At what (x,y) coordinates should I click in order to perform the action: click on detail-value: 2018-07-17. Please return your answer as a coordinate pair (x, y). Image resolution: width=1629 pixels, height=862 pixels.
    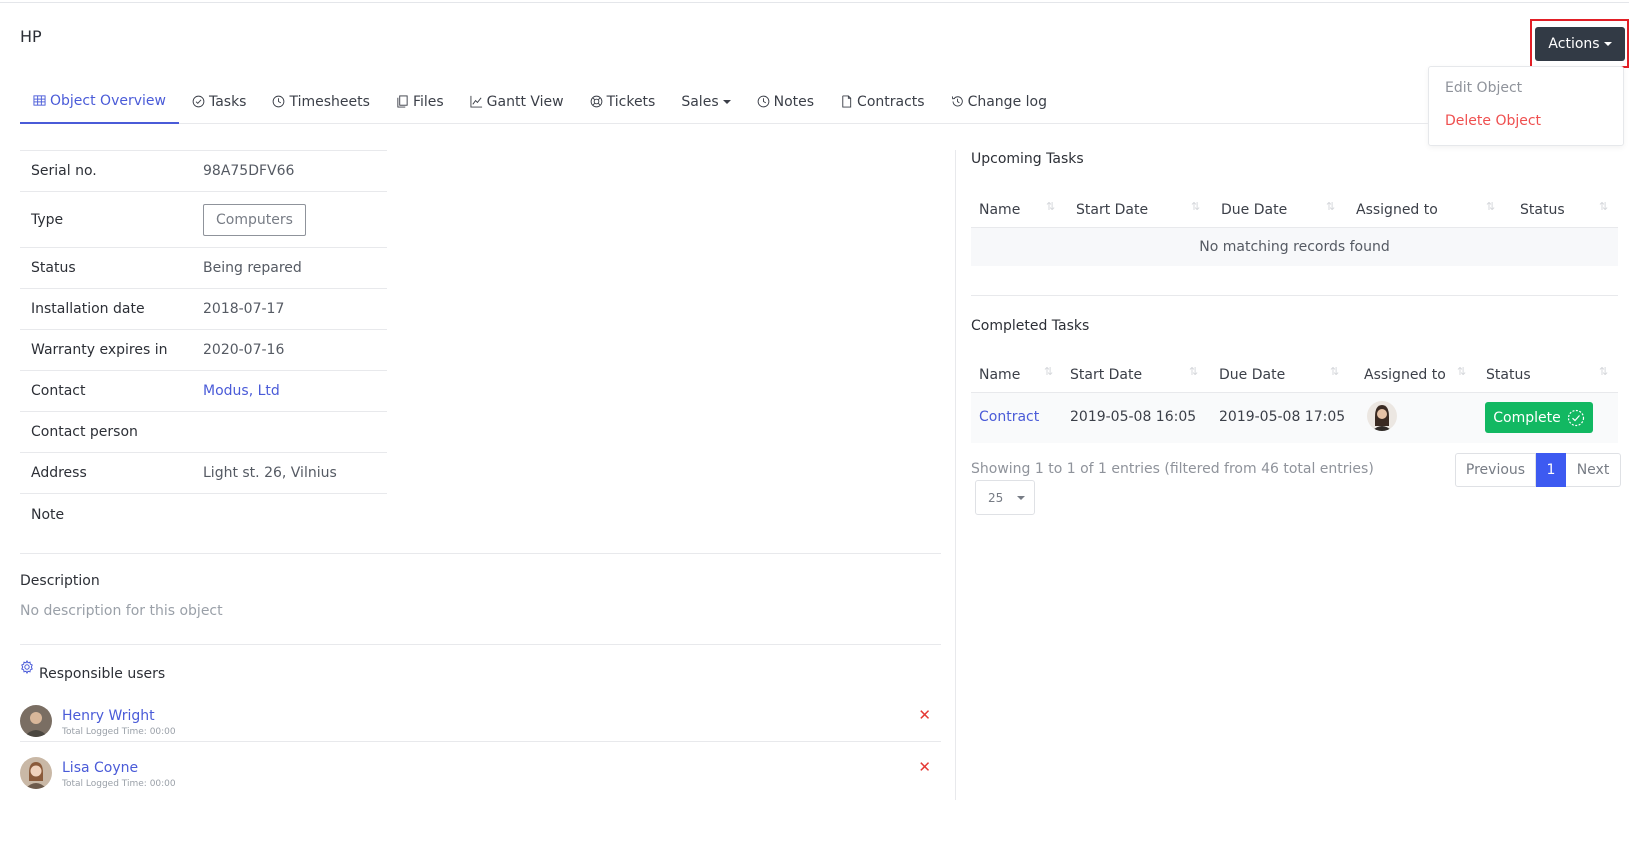
    Looking at the image, I should click on (244, 309).